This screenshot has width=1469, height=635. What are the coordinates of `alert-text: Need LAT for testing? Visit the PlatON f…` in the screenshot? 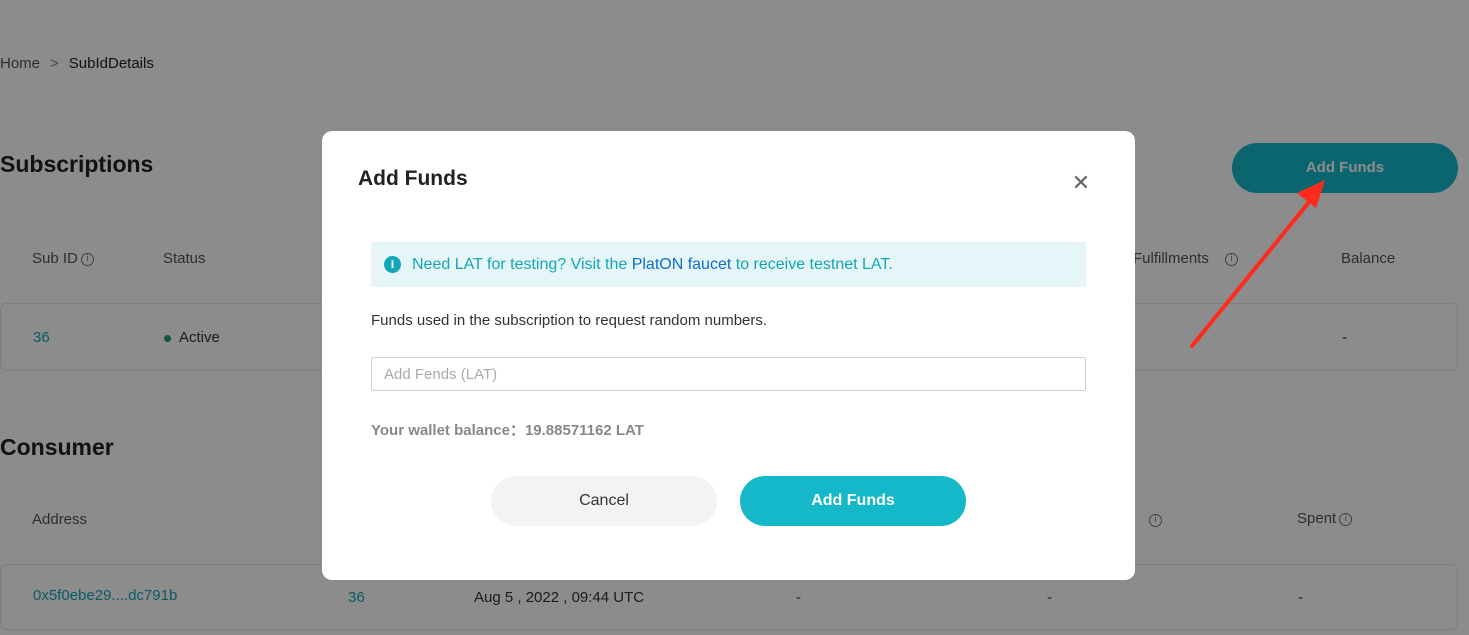 It's located at (652, 264).